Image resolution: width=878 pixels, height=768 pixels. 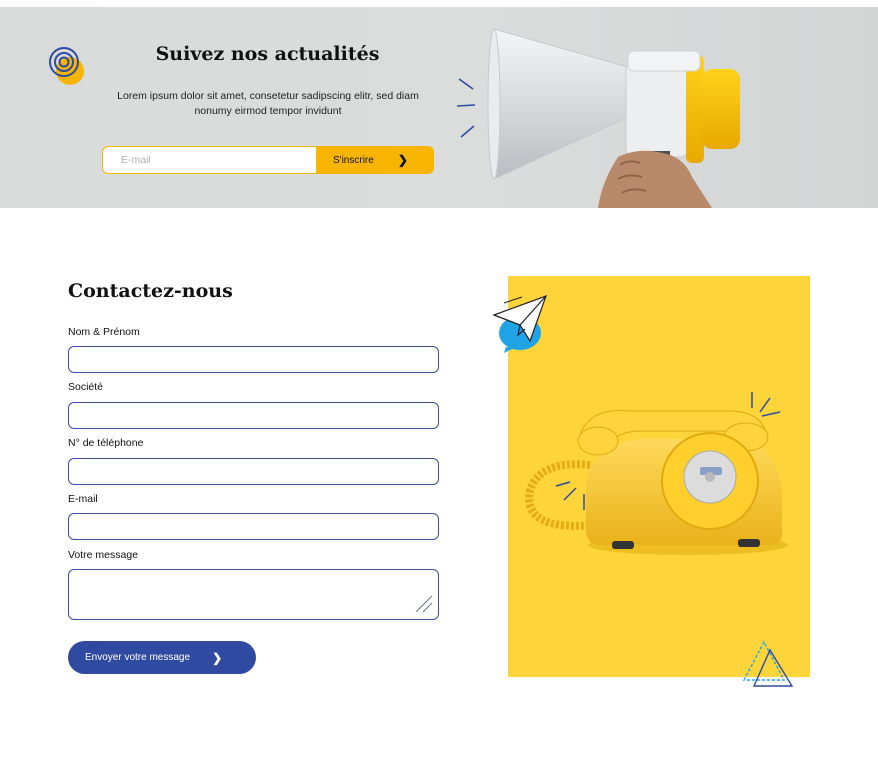 I want to click on send-message-button: Envoyer votre message ❯, so click(x=162, y=657).